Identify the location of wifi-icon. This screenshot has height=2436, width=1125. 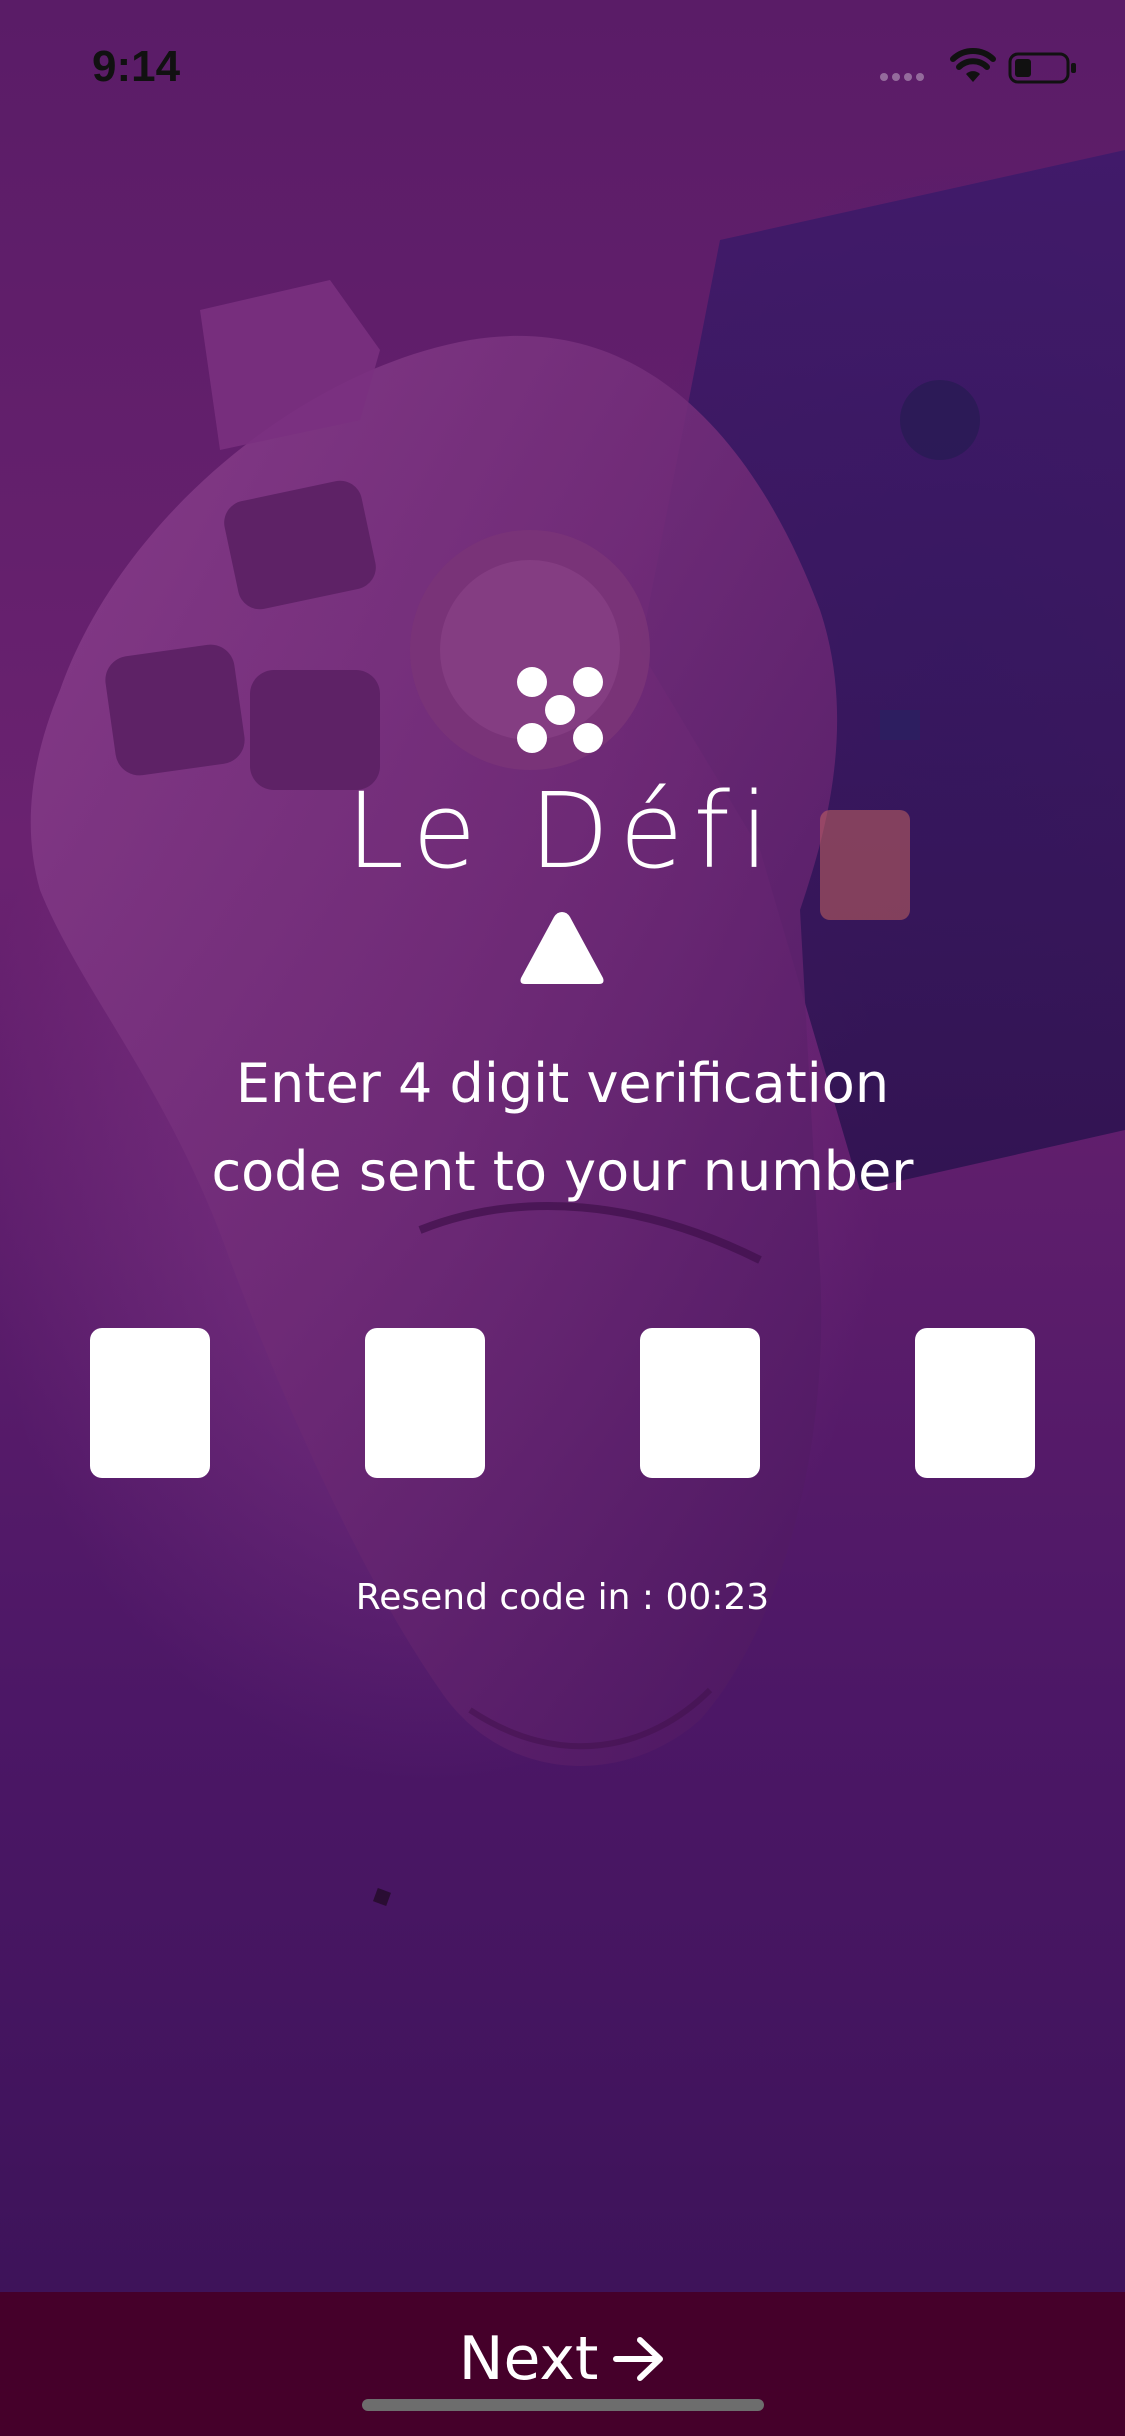
(973, 65).